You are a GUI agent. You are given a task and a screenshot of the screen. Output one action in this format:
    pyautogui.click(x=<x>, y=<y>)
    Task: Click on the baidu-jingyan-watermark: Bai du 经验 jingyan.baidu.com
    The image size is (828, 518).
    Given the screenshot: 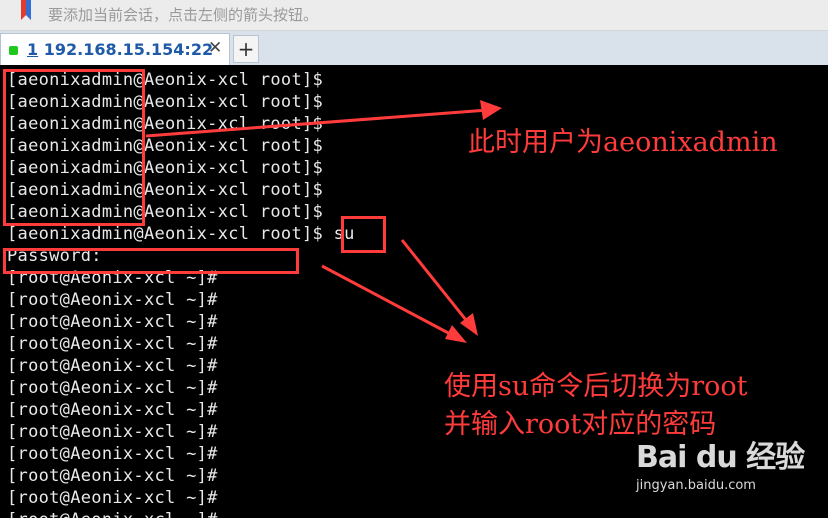 What is the action you would take?
    pyautogui.click(x=720, y=462)
    